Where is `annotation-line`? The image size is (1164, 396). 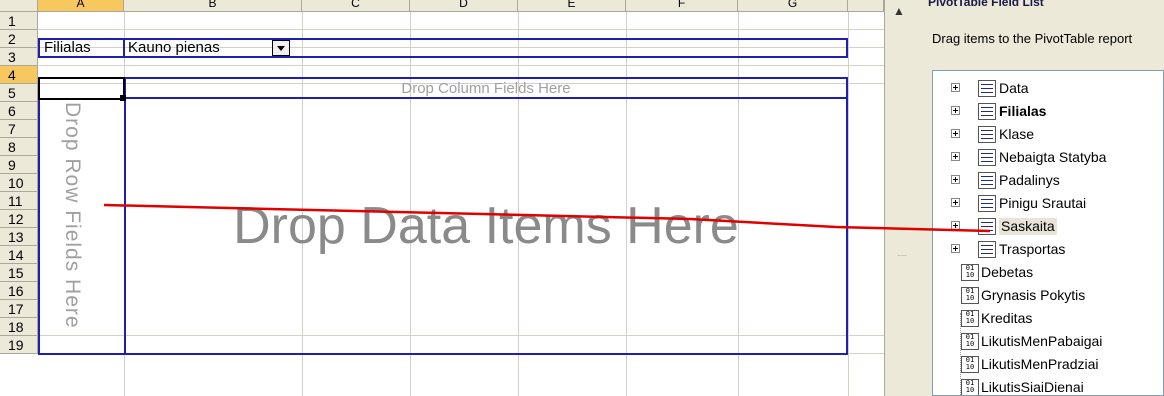
annotation-line is located at coordinates (547, 218).